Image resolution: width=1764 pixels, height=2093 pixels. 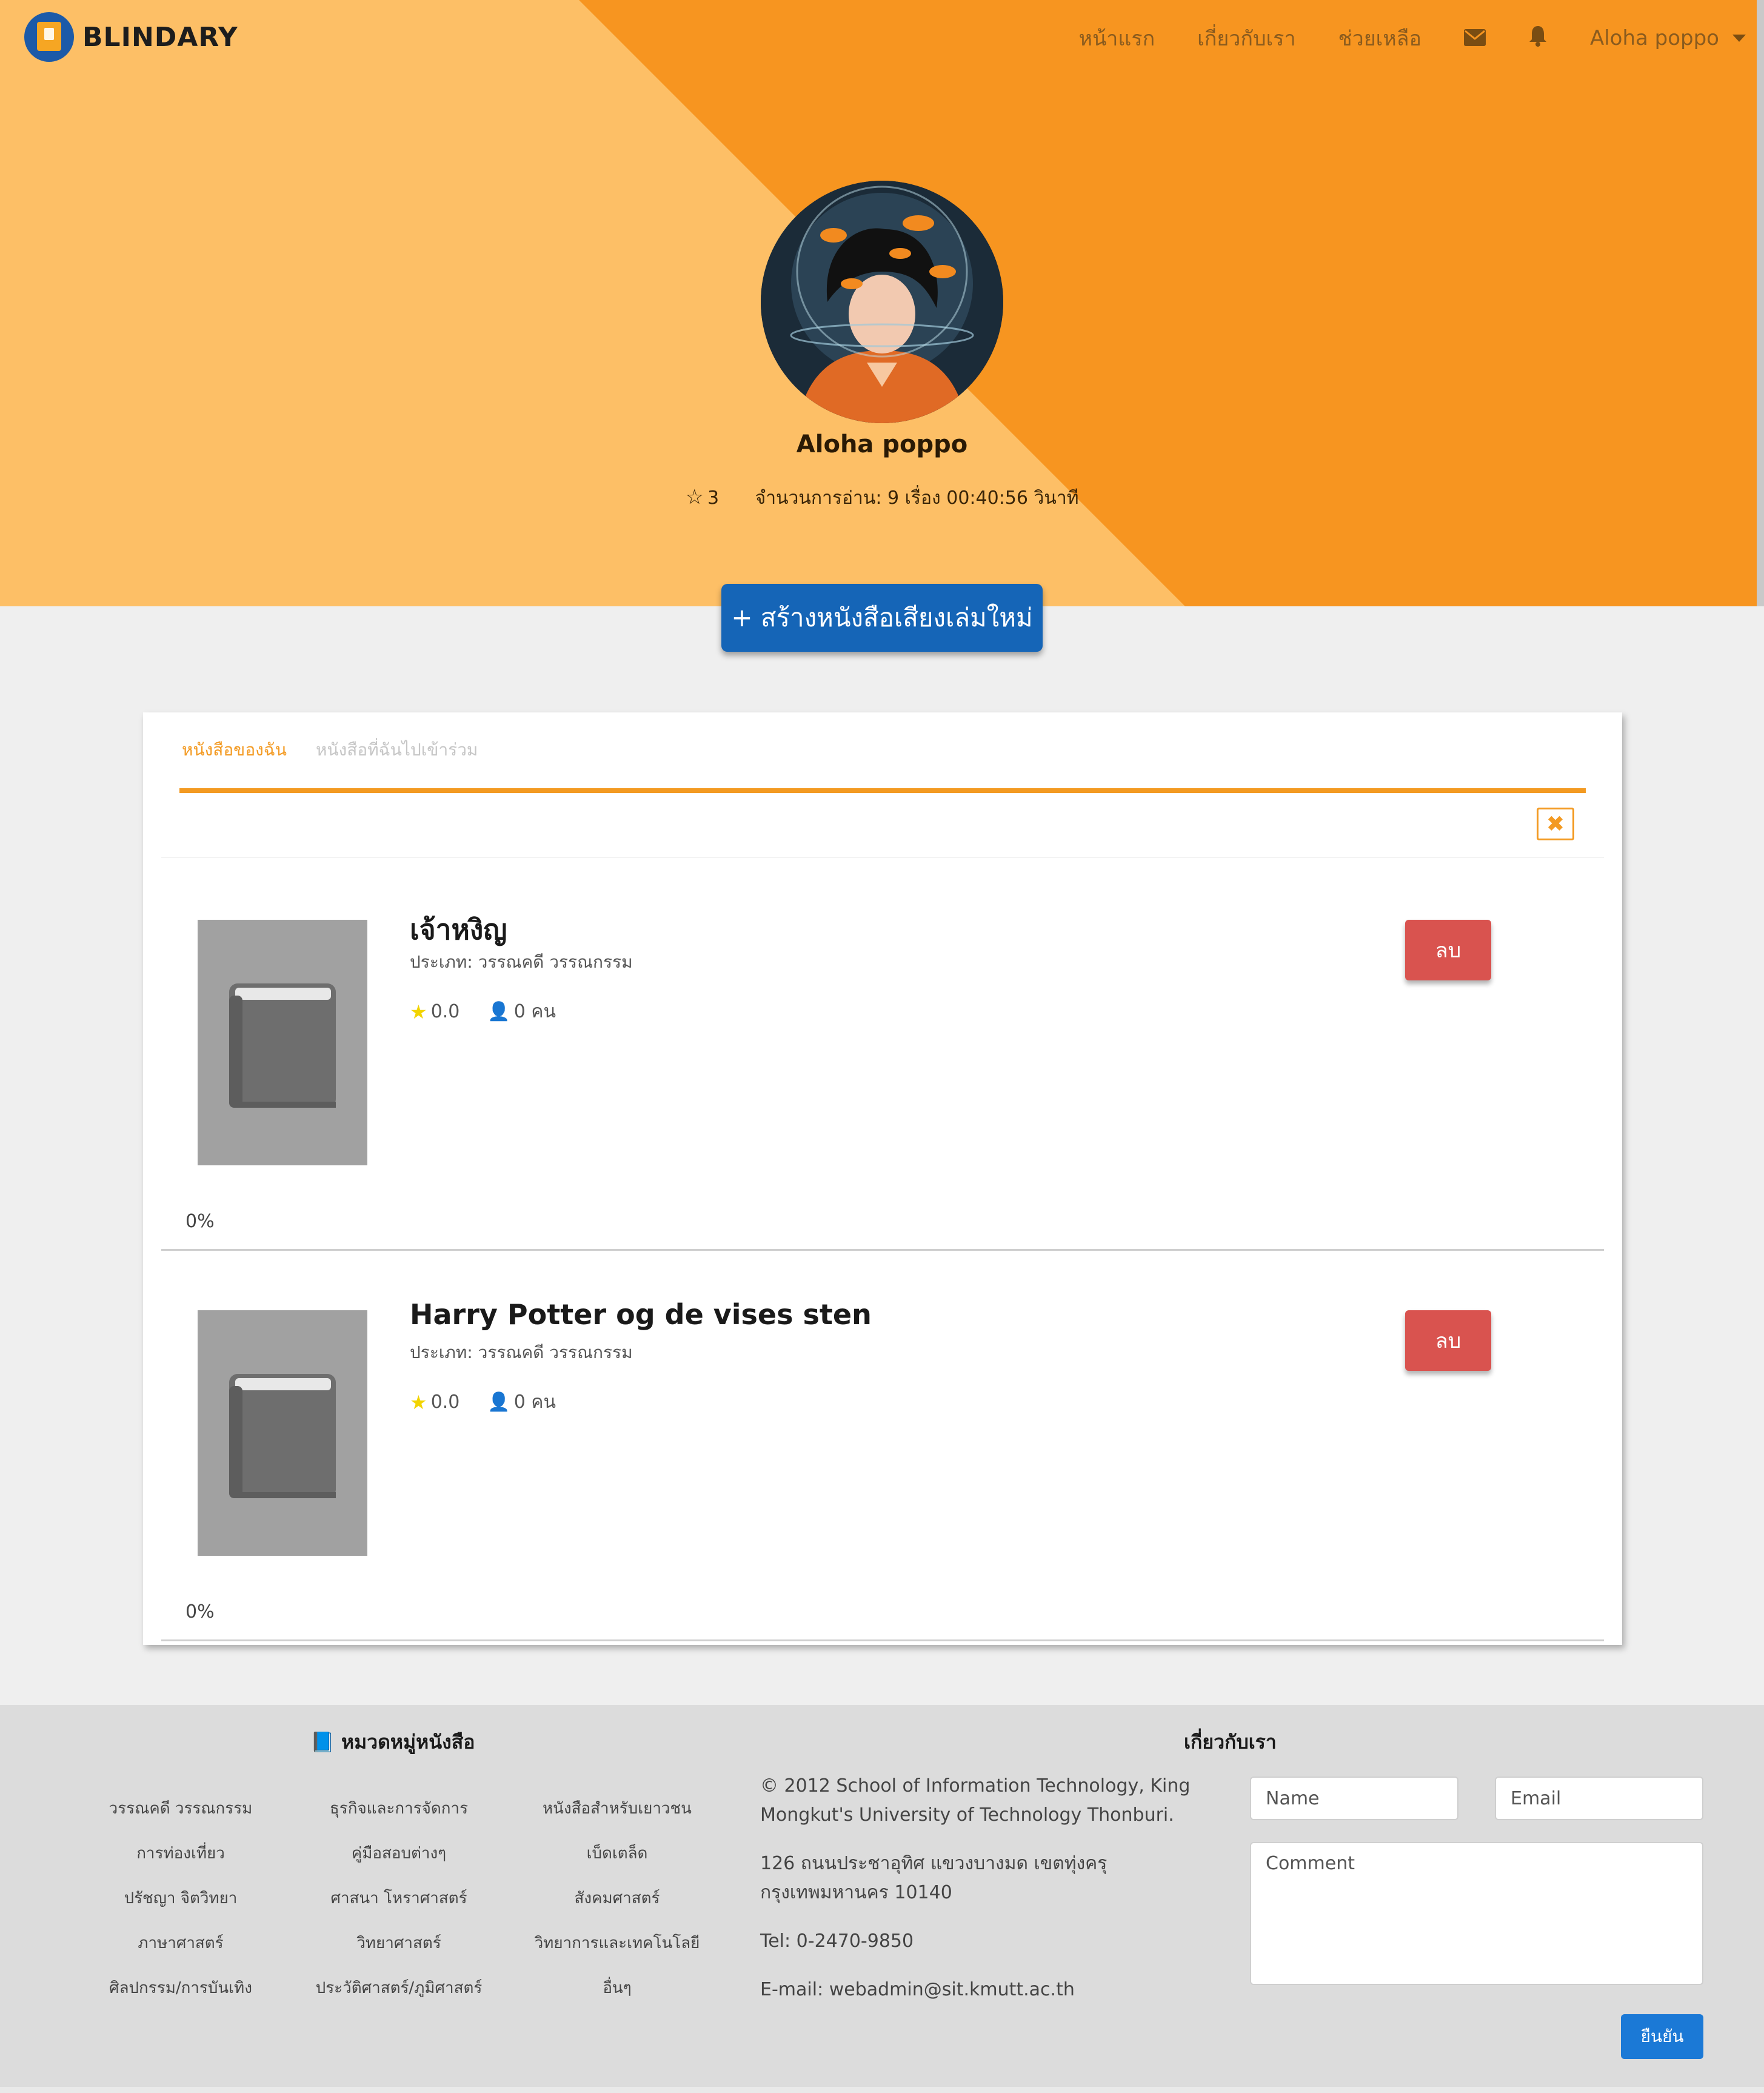 I want to click on email-field: Email, so click(x=1599, y=1799).